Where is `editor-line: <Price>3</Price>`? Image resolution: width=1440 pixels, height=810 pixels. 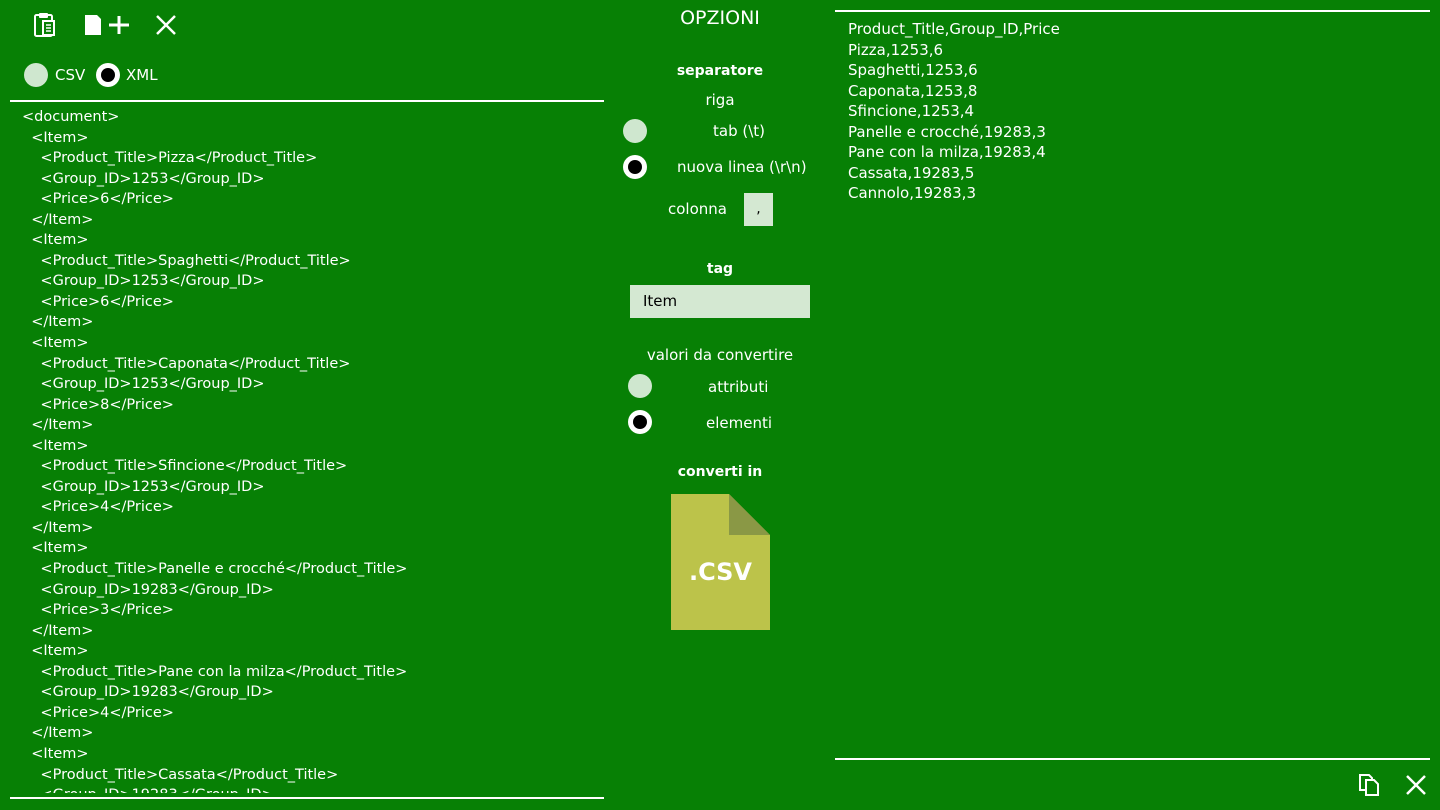
editor-line: <Price>3</Price> is located at coordinates (98, 610).